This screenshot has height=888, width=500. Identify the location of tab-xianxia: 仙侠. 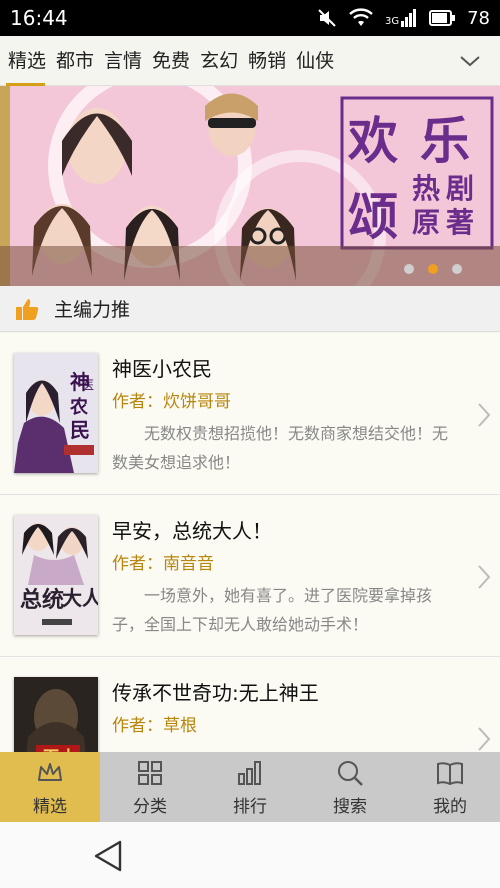
(315, 61).